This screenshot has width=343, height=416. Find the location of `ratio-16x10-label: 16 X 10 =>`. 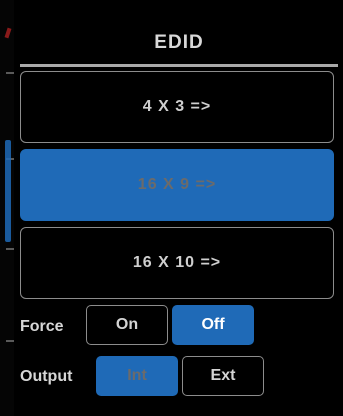

ratio-16x10-label: 16 X 10 => is located at coordinates (177, 262).